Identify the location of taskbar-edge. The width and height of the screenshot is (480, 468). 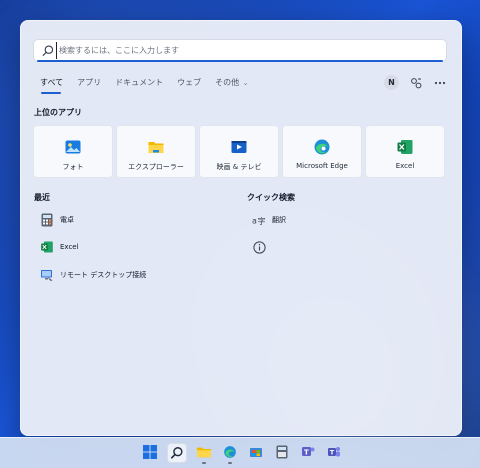
(230, 453).